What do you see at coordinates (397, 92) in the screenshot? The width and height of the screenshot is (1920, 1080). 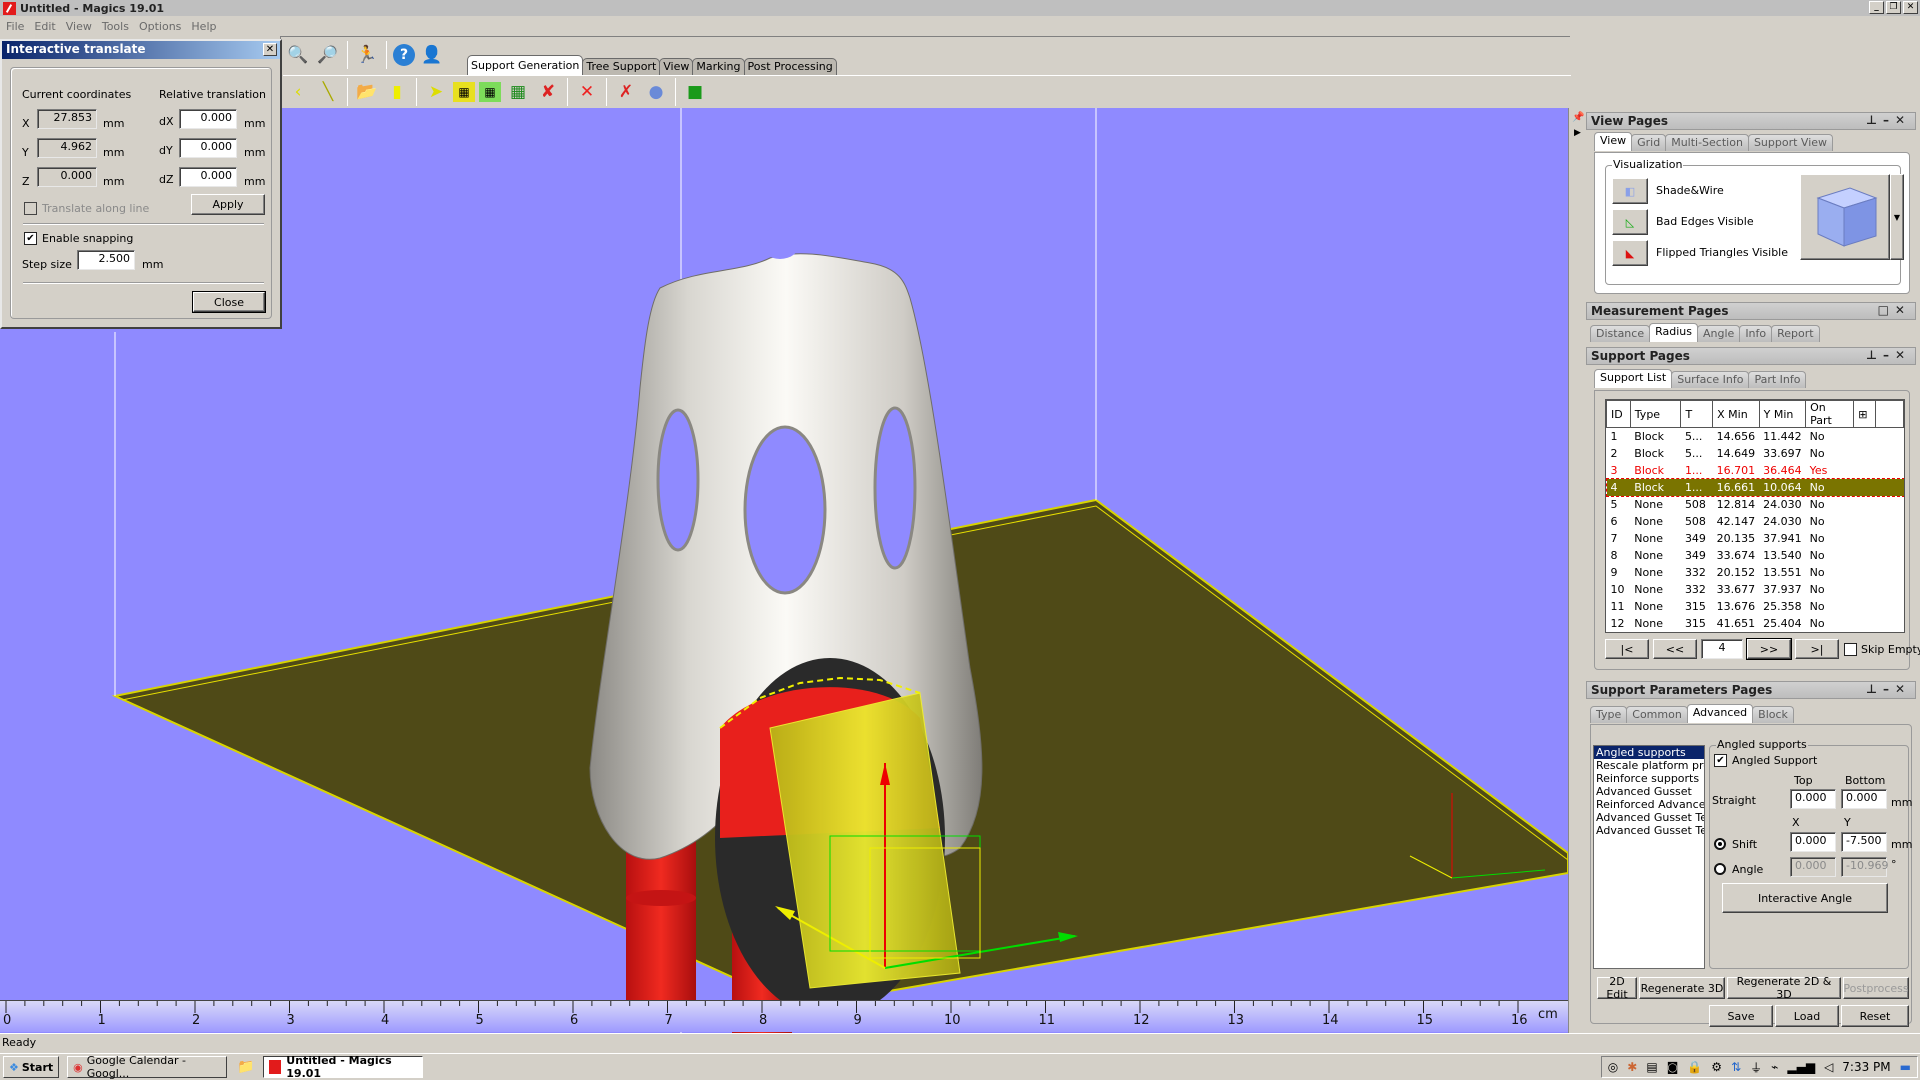 I see `cone-support-icon: ▮` at bounding box center [397, 92].